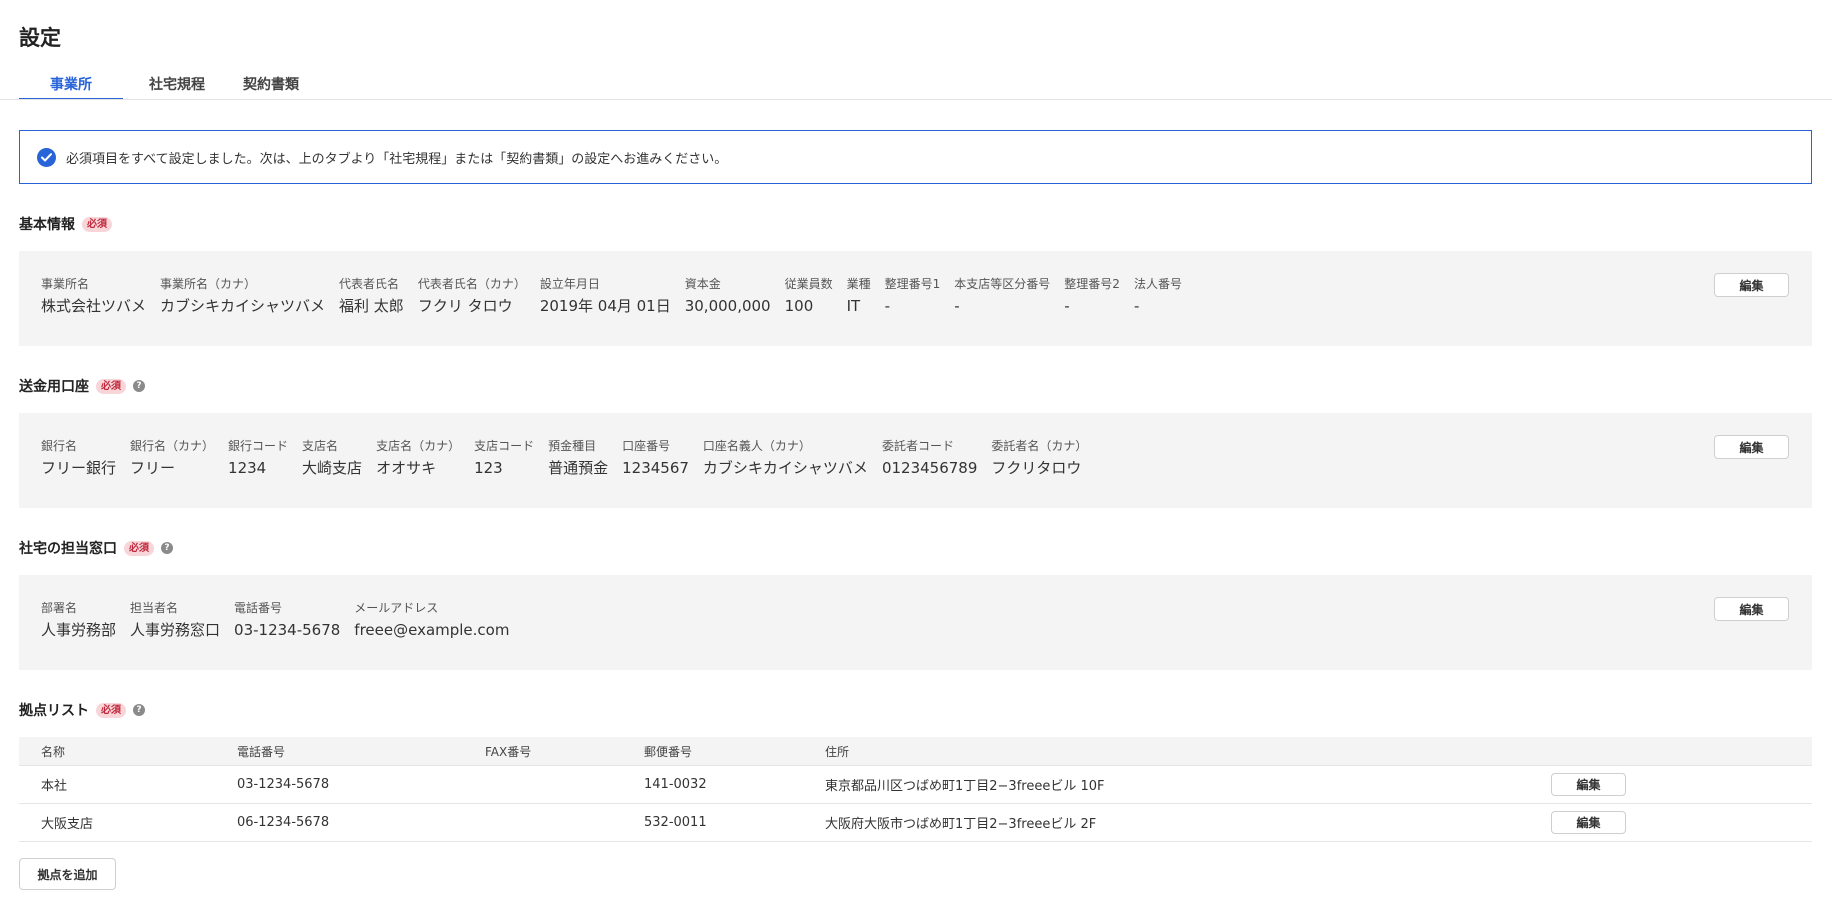 The image size is (1832, 905). What do you see at coordinates (785, 457) in the screenshot?
I see `field-item: 口座名義人（カナ） カブシキカイシャツバメ` at bounding box center [785, 457].